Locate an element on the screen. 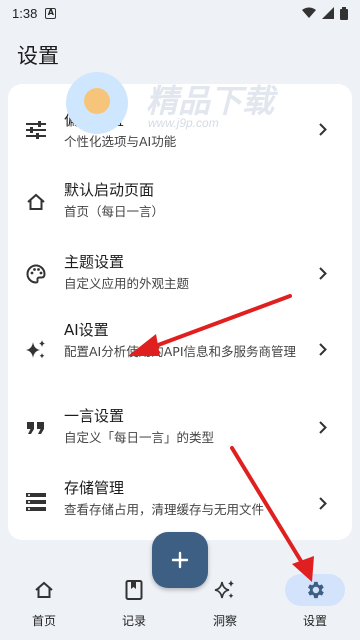 This screenshot has width=360, height=640. row-title: 默认启动页面 is located at coordinates (109, 190).